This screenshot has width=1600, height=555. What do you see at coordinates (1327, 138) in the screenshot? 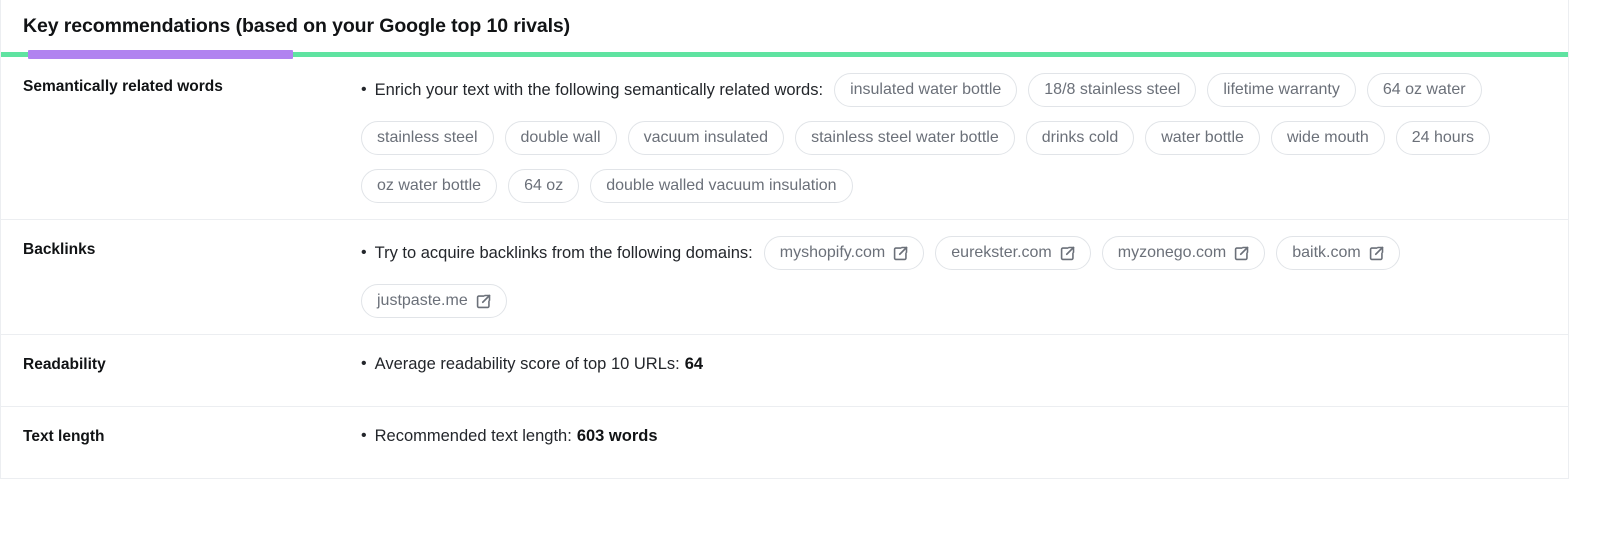
I see `semantic-tag: wide mouth` at bounding box center [1327, 138].